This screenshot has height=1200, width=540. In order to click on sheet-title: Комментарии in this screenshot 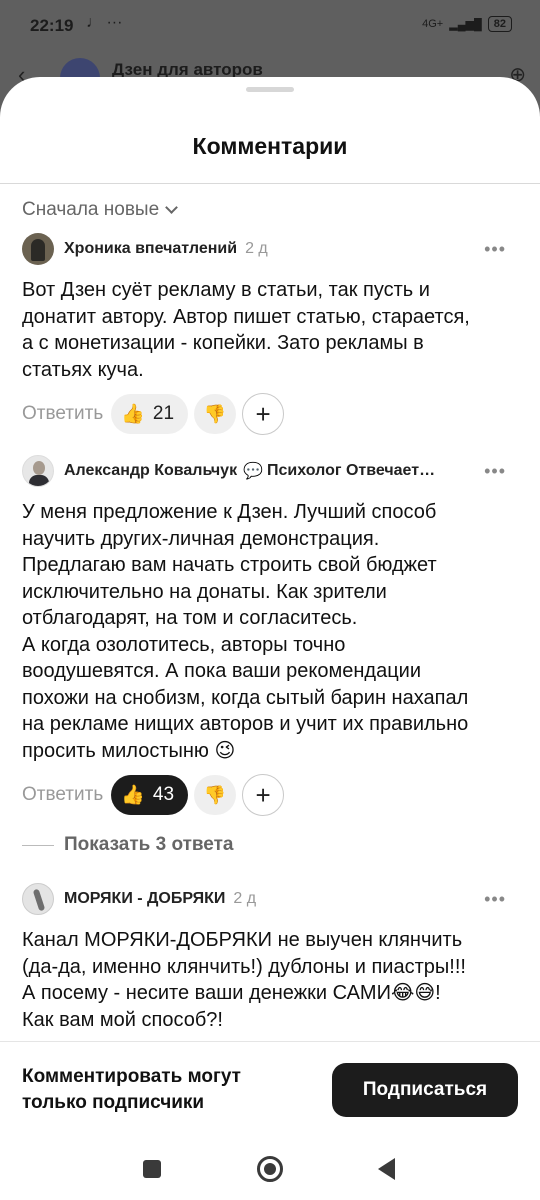, I will do `click(270, 146)`.